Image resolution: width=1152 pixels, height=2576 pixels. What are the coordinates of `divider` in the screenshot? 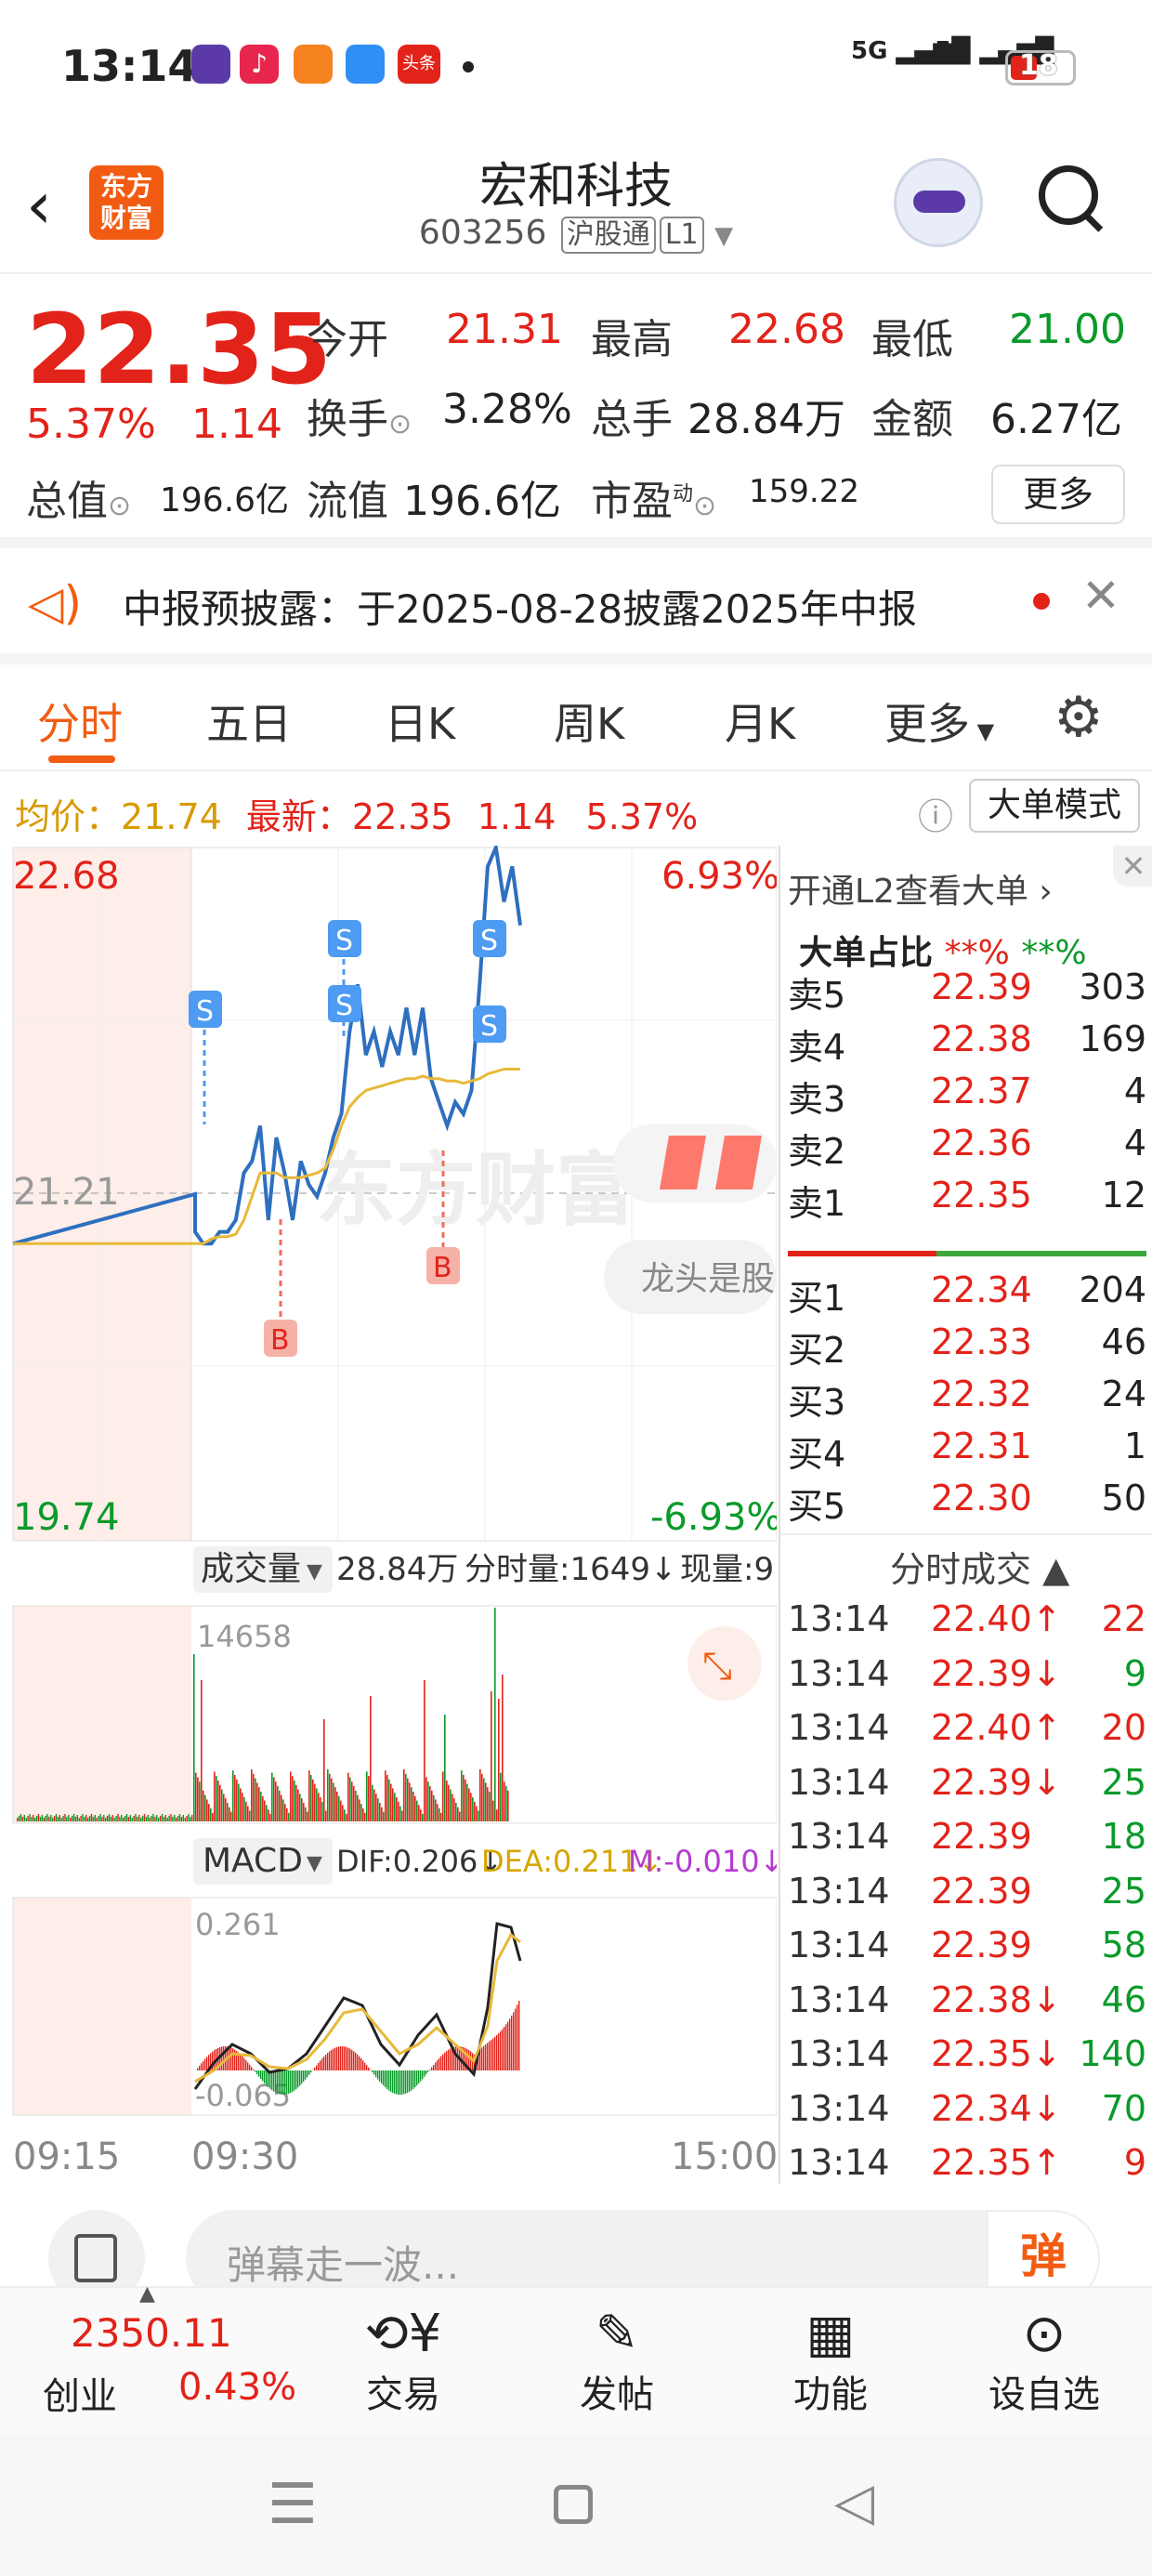 It's located at (966, 1534).